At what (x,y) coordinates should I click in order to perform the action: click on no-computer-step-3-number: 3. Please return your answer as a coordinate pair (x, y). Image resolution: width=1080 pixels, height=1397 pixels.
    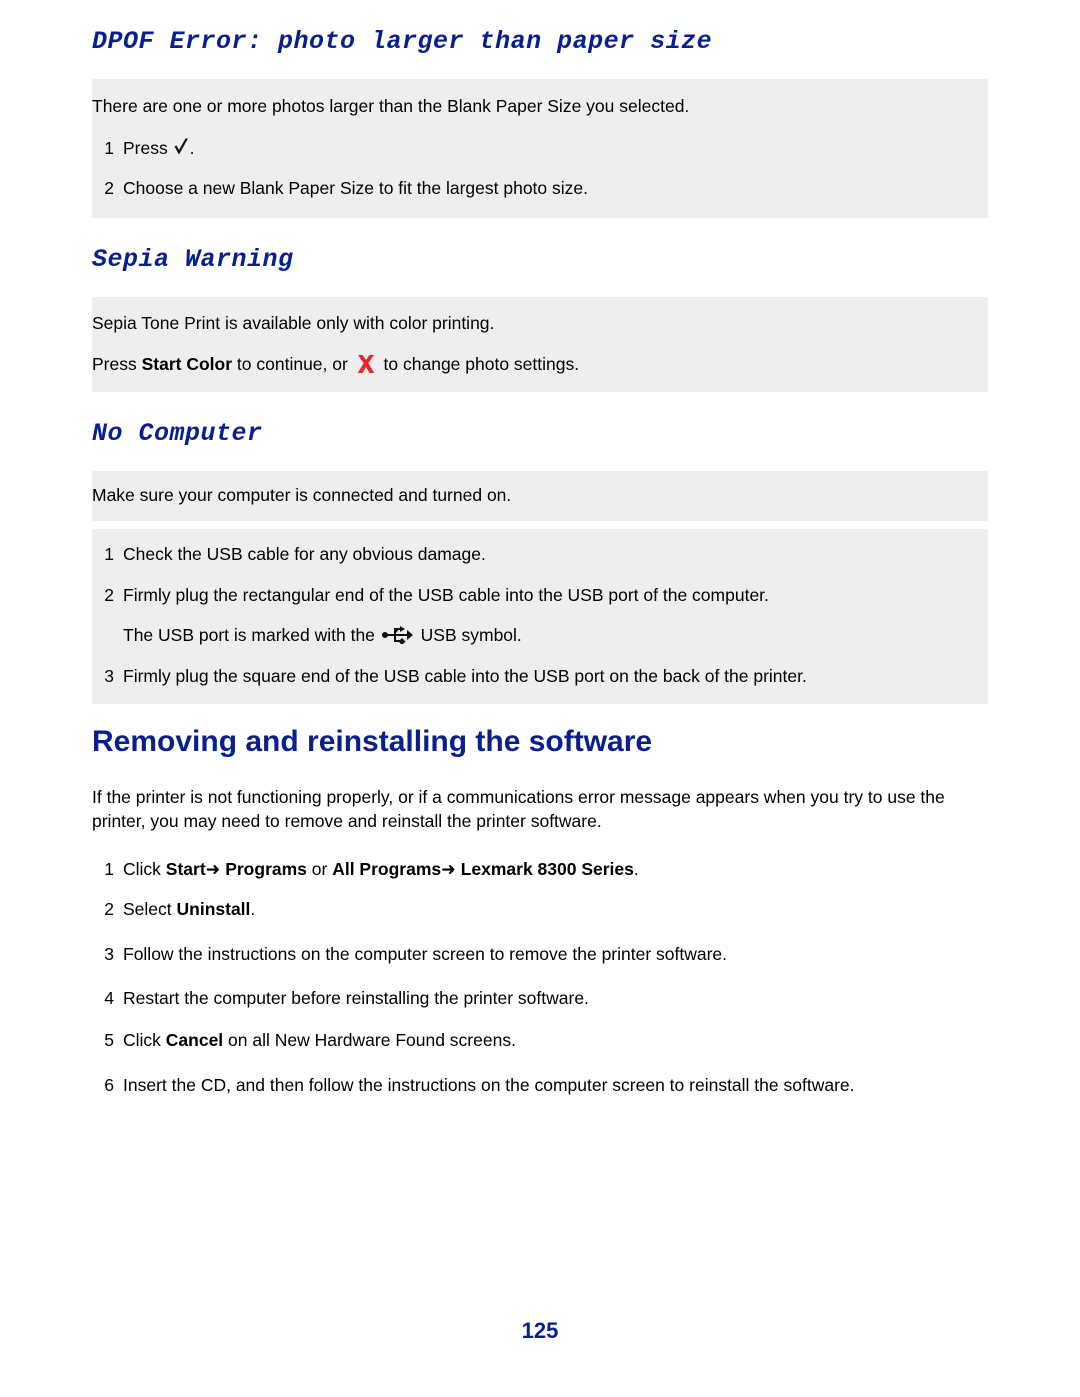
    Looking at the image, I should click on (109, 675).